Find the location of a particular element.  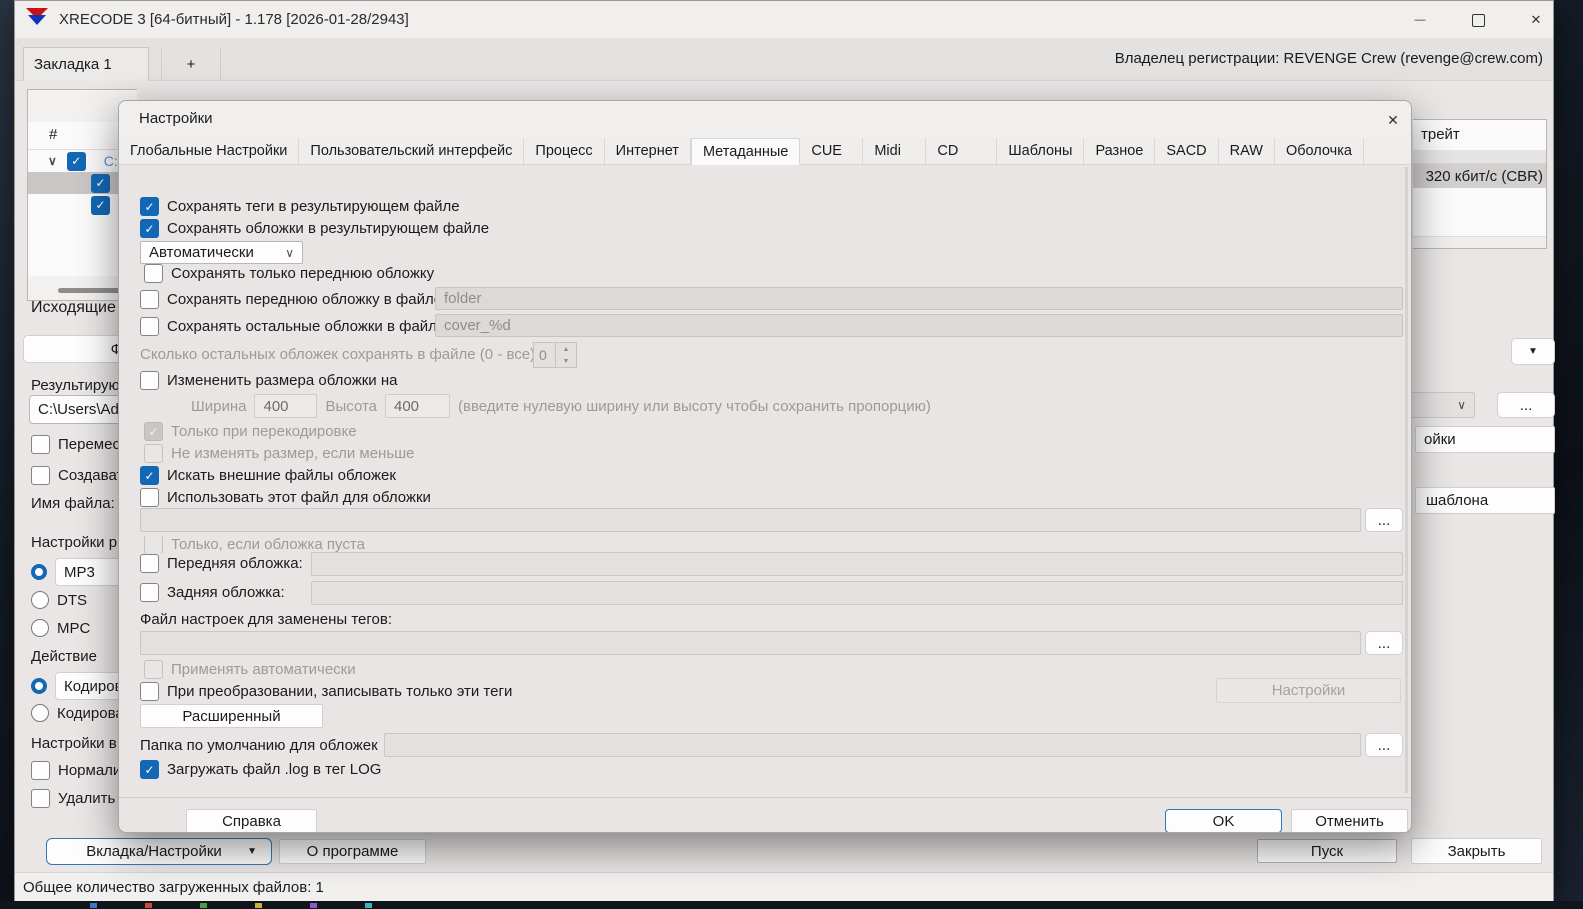

default-cover-folder-input is located at coordinates (872, 745).